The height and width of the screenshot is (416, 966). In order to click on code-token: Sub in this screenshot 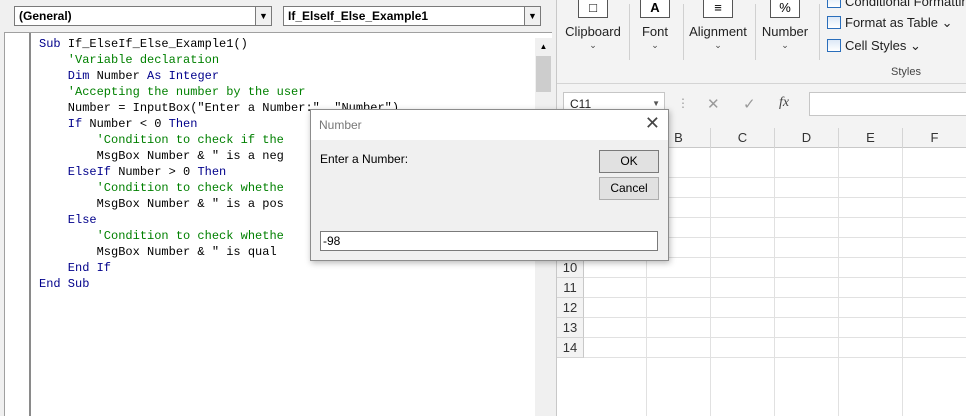, I will do `click(53, 44)`.